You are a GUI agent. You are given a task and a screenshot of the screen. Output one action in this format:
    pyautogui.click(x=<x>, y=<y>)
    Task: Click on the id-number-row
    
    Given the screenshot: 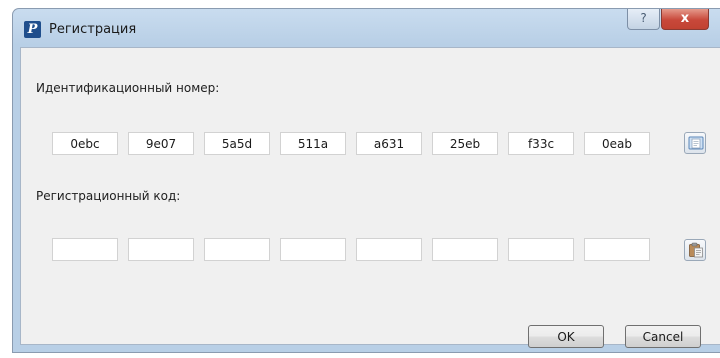 What is the action you would take?
    pyautogui.click(x=362, y=143)
    